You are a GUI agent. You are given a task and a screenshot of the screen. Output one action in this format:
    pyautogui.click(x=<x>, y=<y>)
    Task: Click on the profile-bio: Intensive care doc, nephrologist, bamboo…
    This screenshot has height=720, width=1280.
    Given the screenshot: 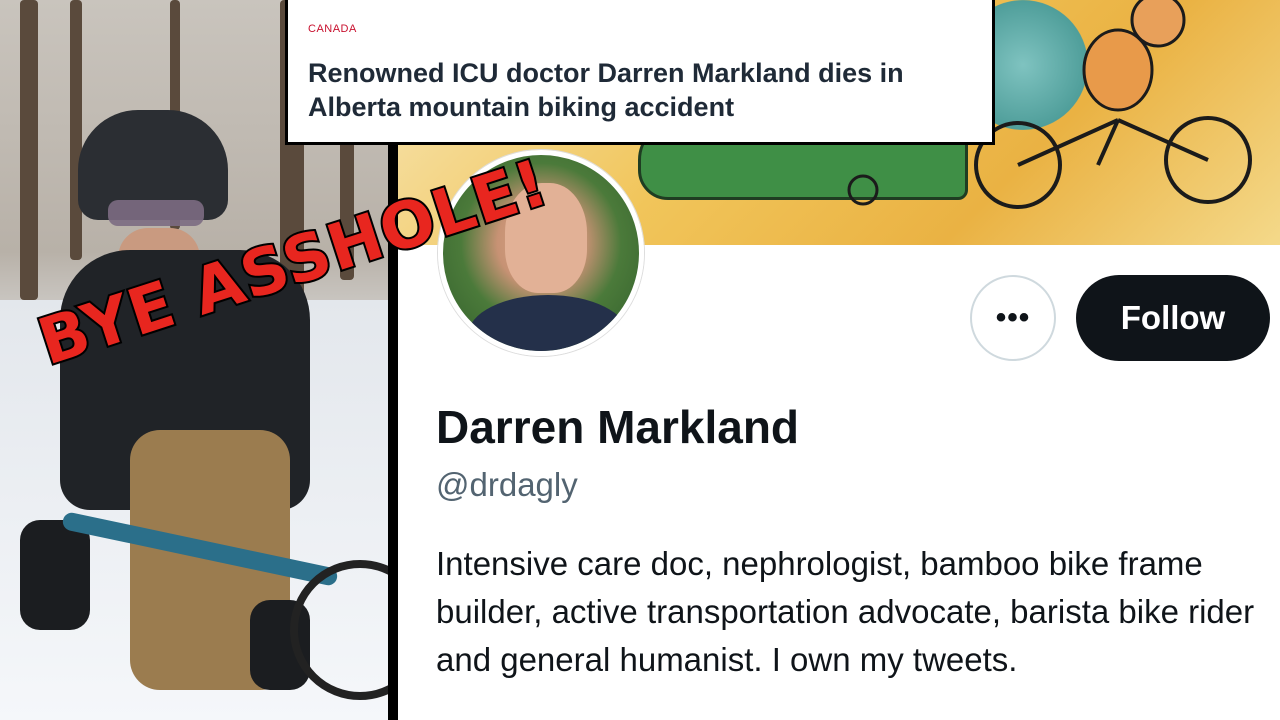 What is the action you would take?
    pyautogui.click(x=845, y=611)
    